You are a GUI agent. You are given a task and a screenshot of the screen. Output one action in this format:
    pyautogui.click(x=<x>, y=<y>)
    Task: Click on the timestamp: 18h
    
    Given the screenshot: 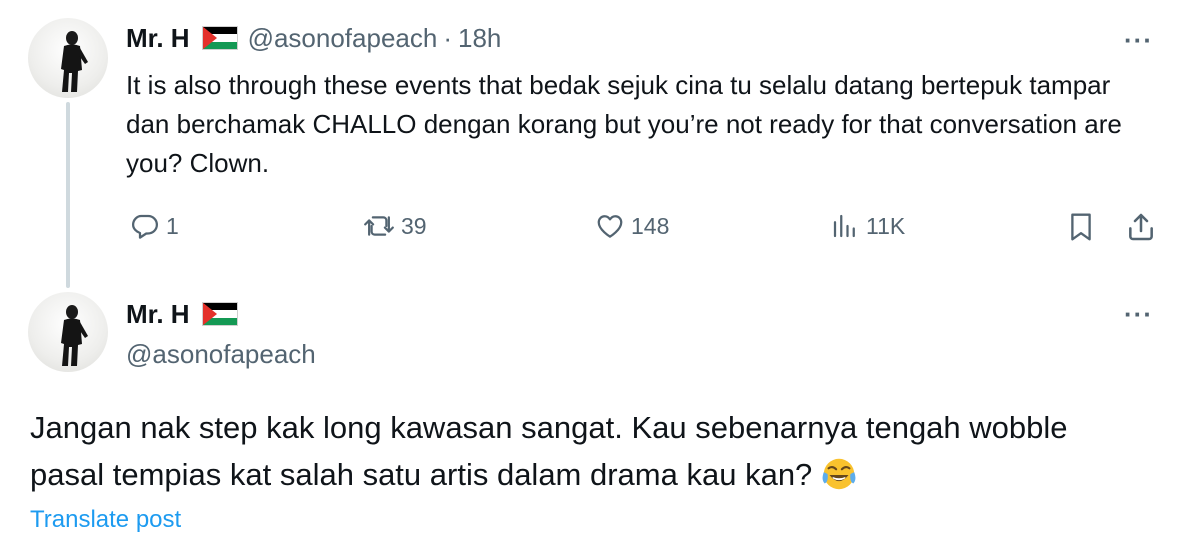 What is the action you would take?
    pyautogui.click(x=479, y=38)
    